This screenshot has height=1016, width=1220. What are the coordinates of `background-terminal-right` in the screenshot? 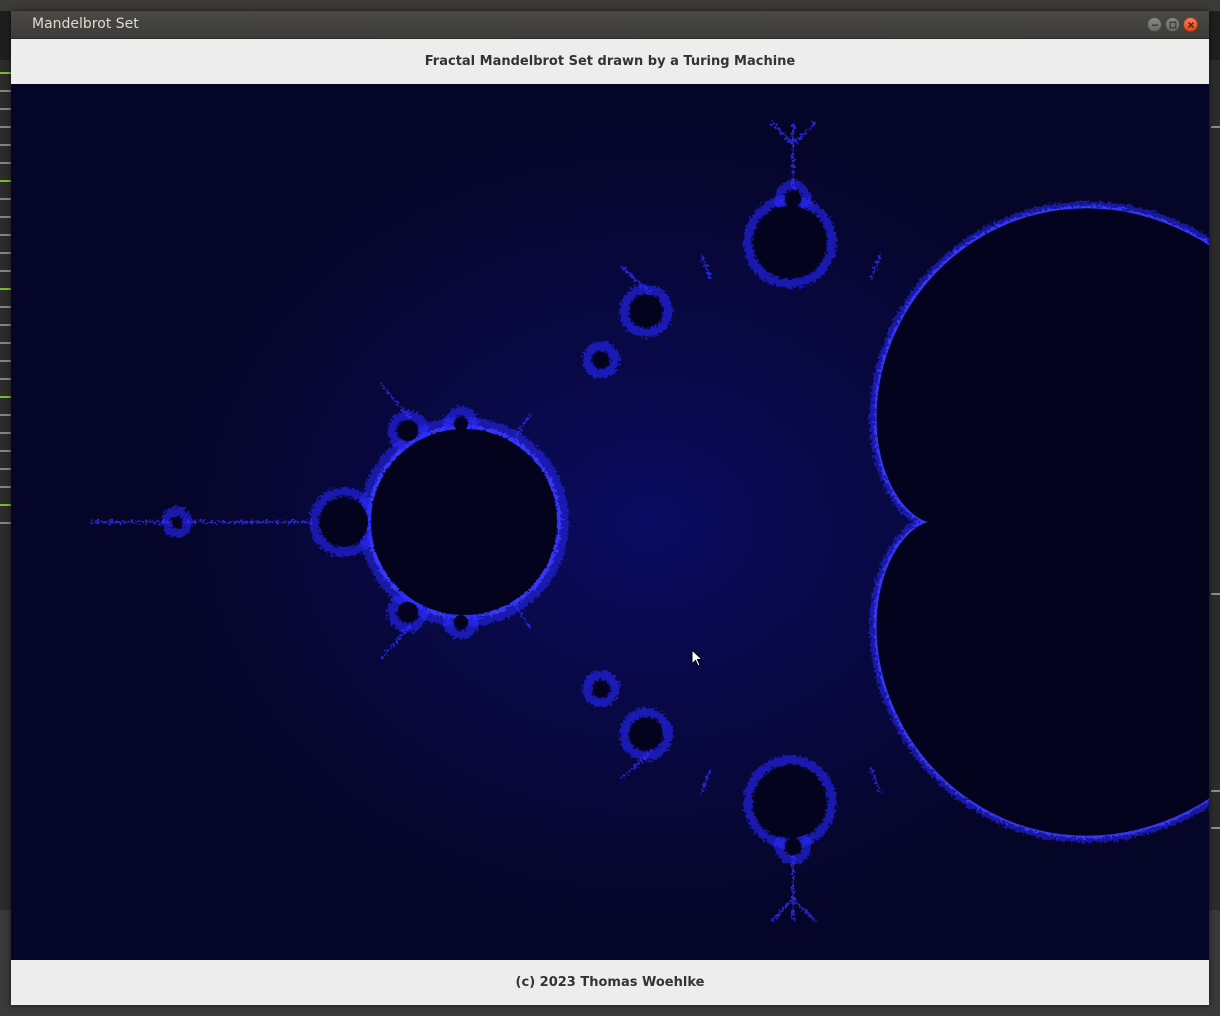 It's located at (1214, 485).